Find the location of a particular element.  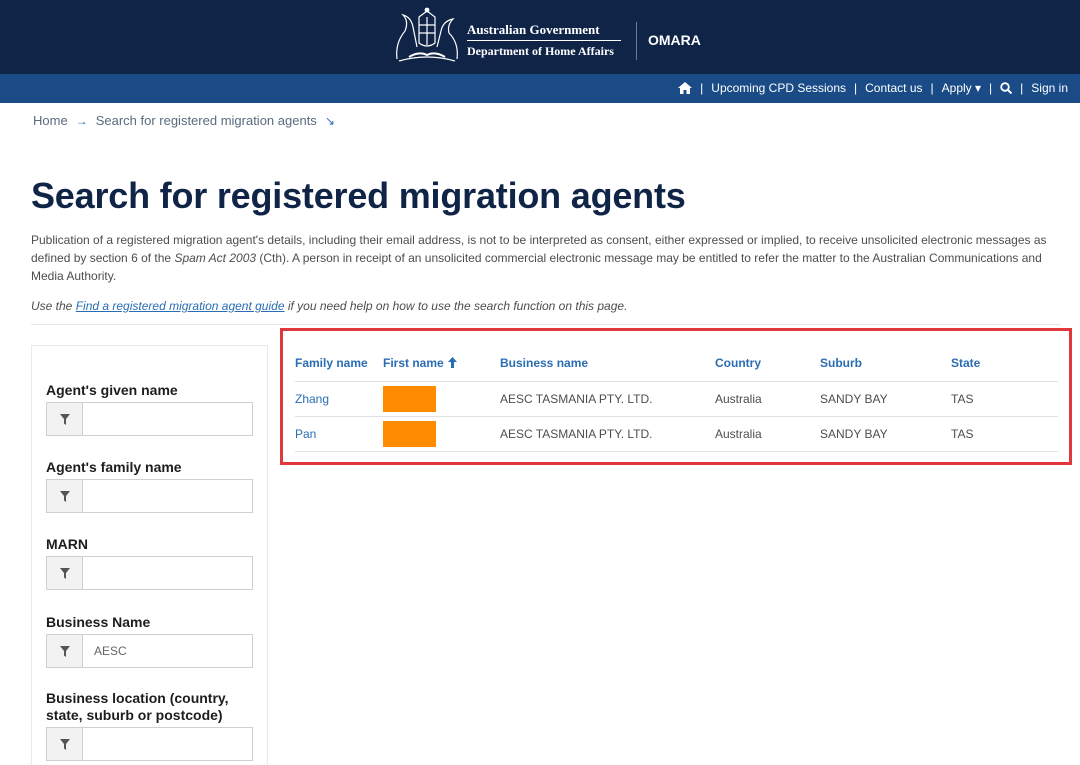

filter-label-family-name: Agent's family name is located at coordinates (114, 467).